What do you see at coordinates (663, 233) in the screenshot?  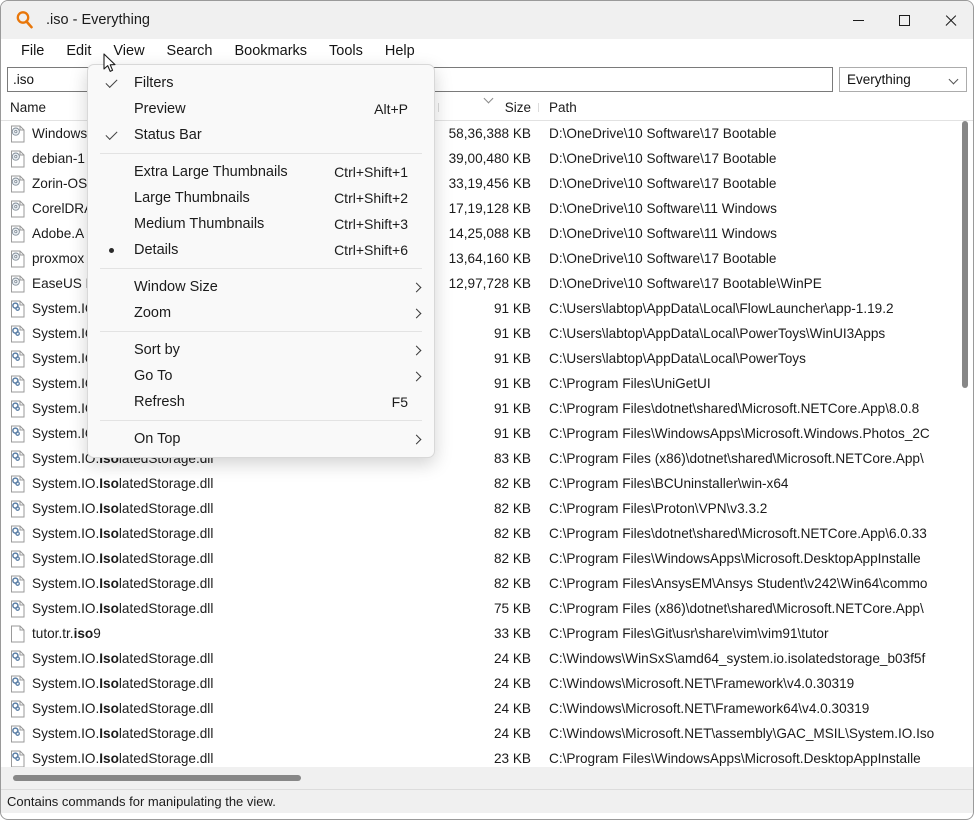 I see `cell-path: D:\OneDrive\10 Software\11 Windows` at bounding box center [663, 233].